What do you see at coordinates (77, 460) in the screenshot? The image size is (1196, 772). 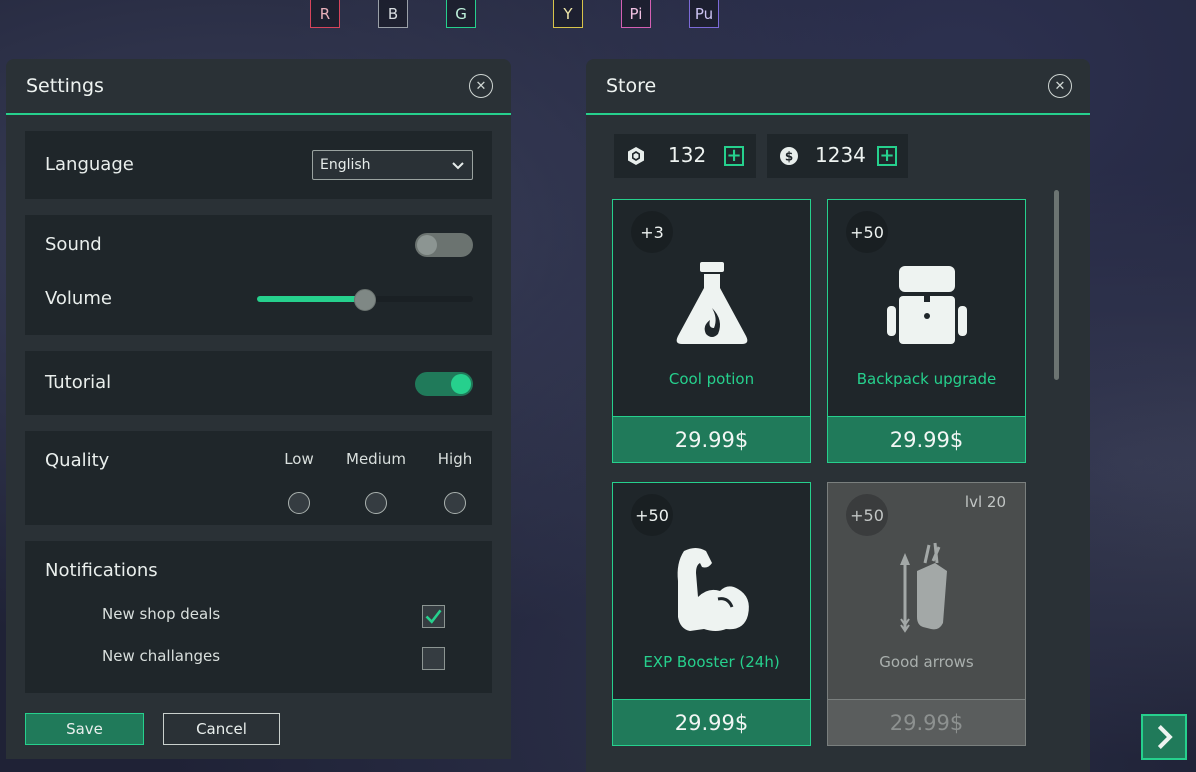 I see `quality-label: Quality` at bounding box center [77, 460].